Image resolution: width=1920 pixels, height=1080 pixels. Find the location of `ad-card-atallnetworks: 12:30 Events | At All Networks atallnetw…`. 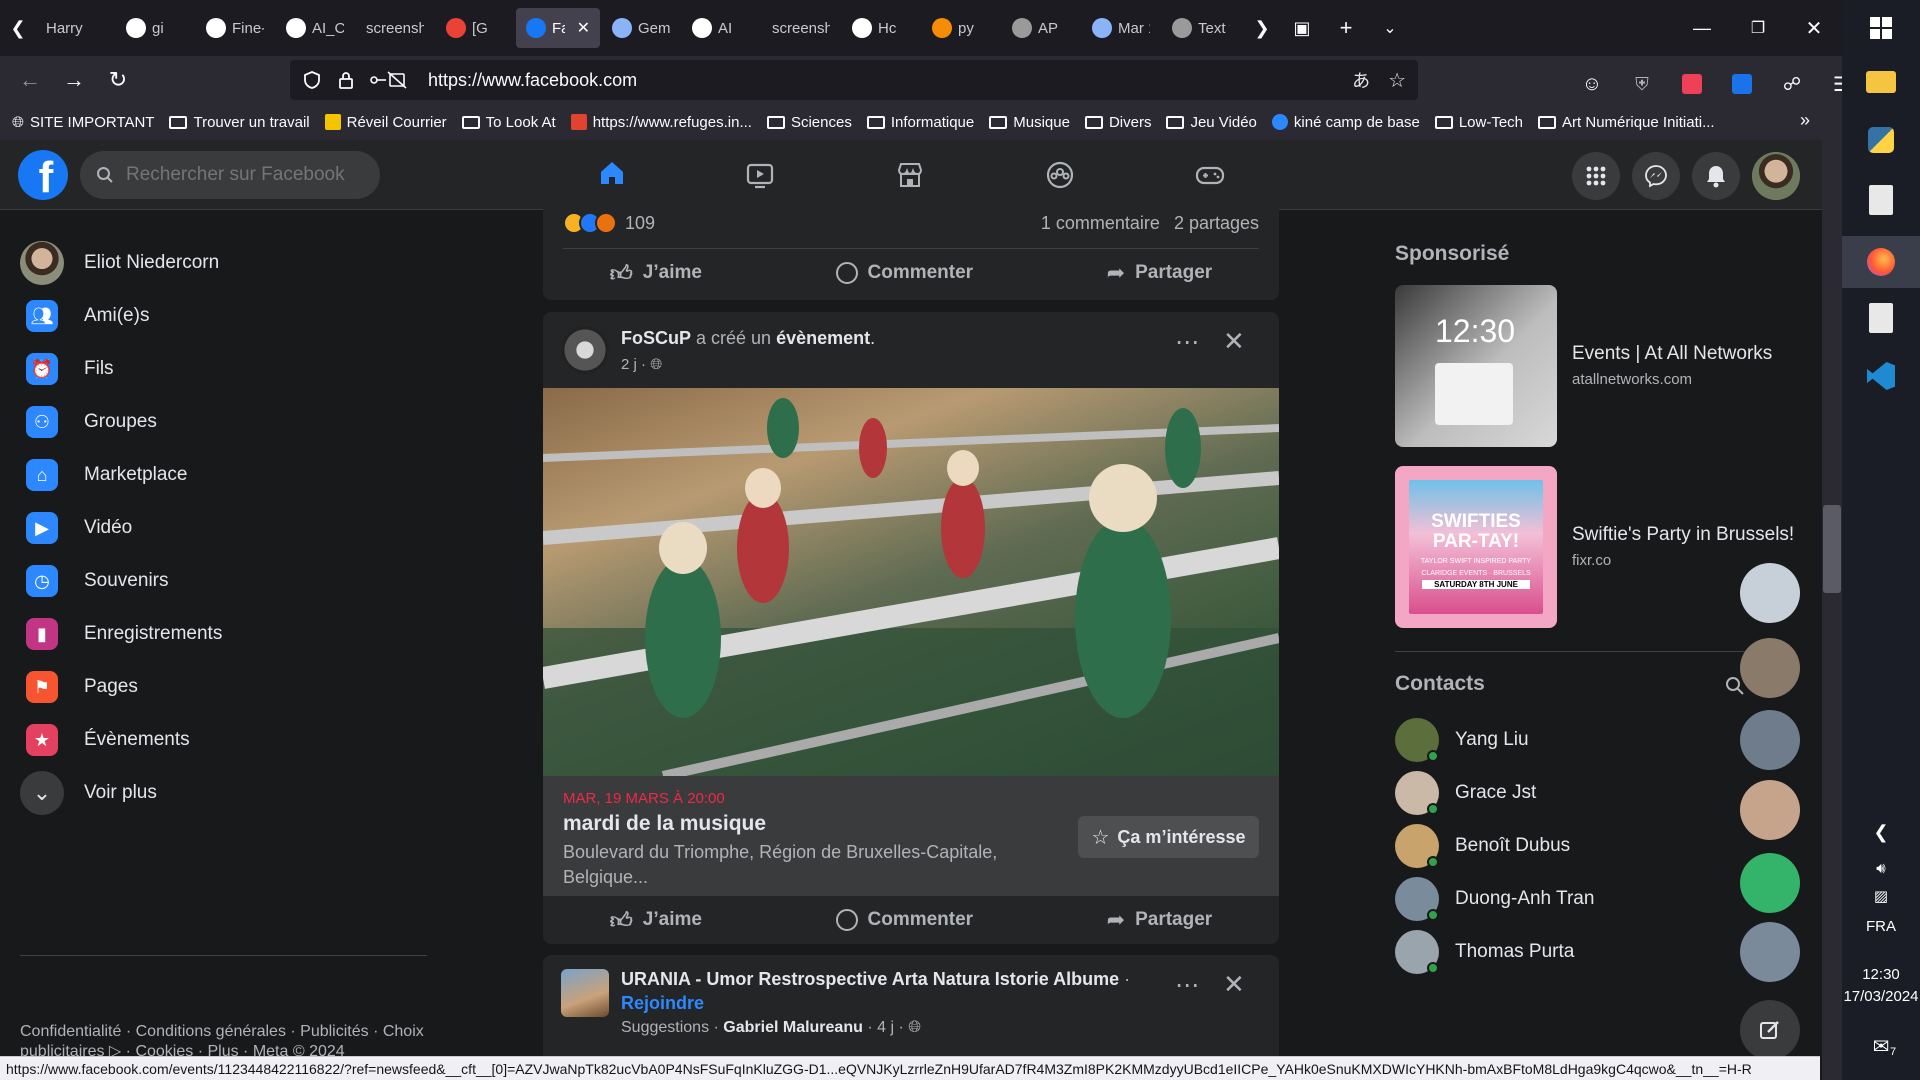

ad-card-atallnetworks: 12:30 Events | At All Networks atallnetw… is located at coordinates (1600, 366).